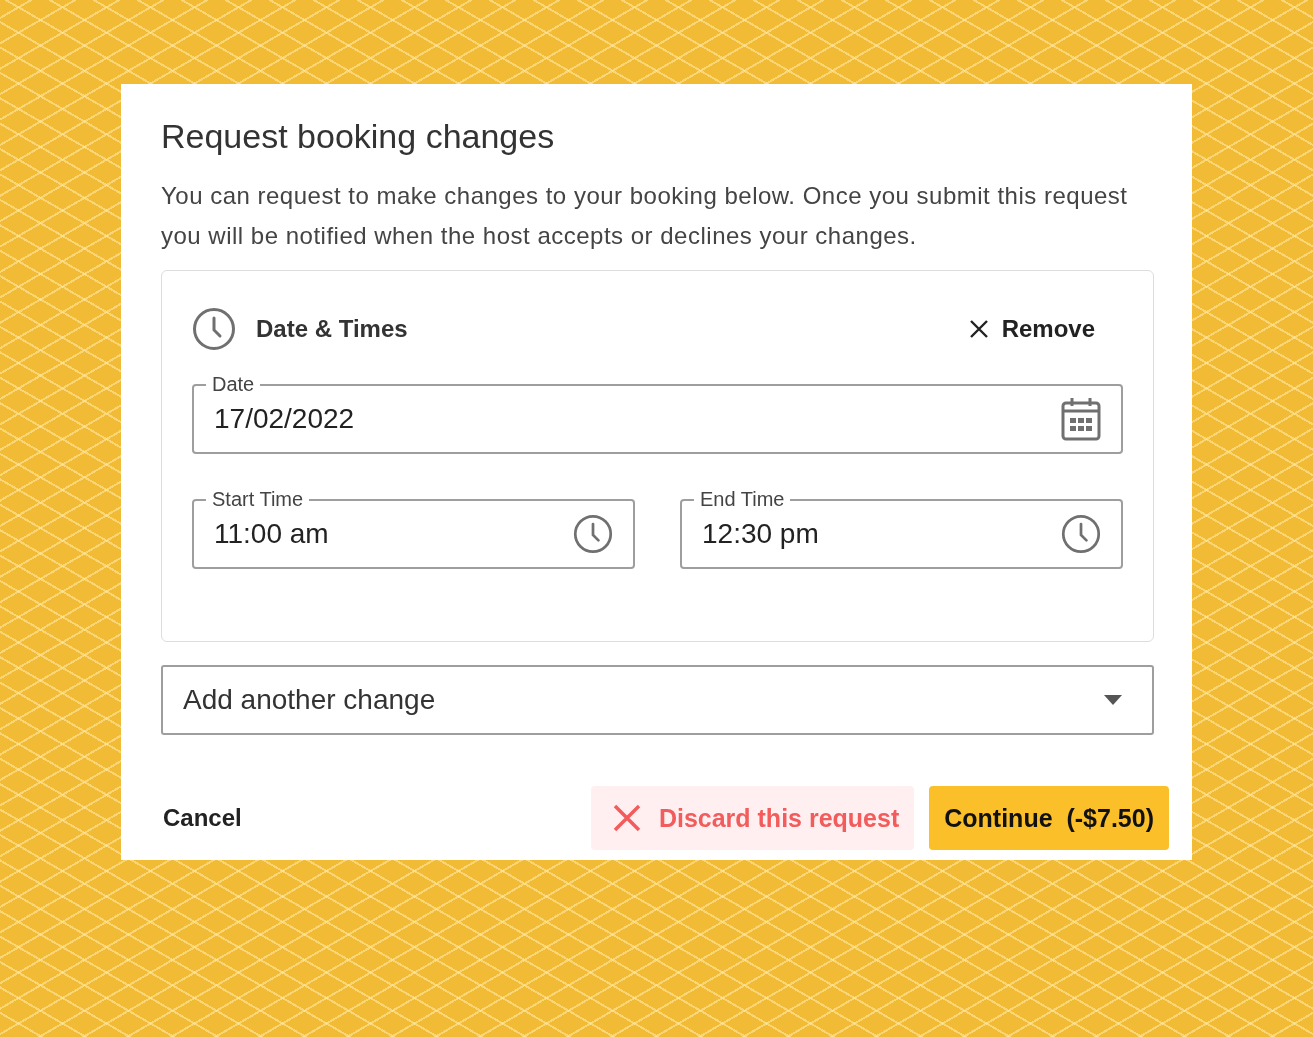 This screenshot has width=1313, height=1037. What do you see at coordinates (332, 329) in the screenshot?
I see `section-title: Date & Times` at bounding box center [332, 329].